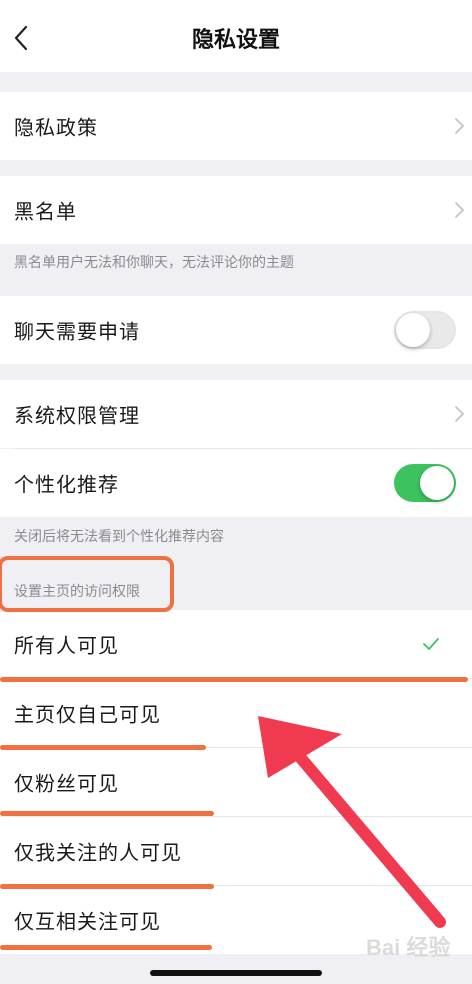 The height and width of the screenshot is (984, 472). I want to click on baidu-watermark: Bai 经验, so click(413, 950).